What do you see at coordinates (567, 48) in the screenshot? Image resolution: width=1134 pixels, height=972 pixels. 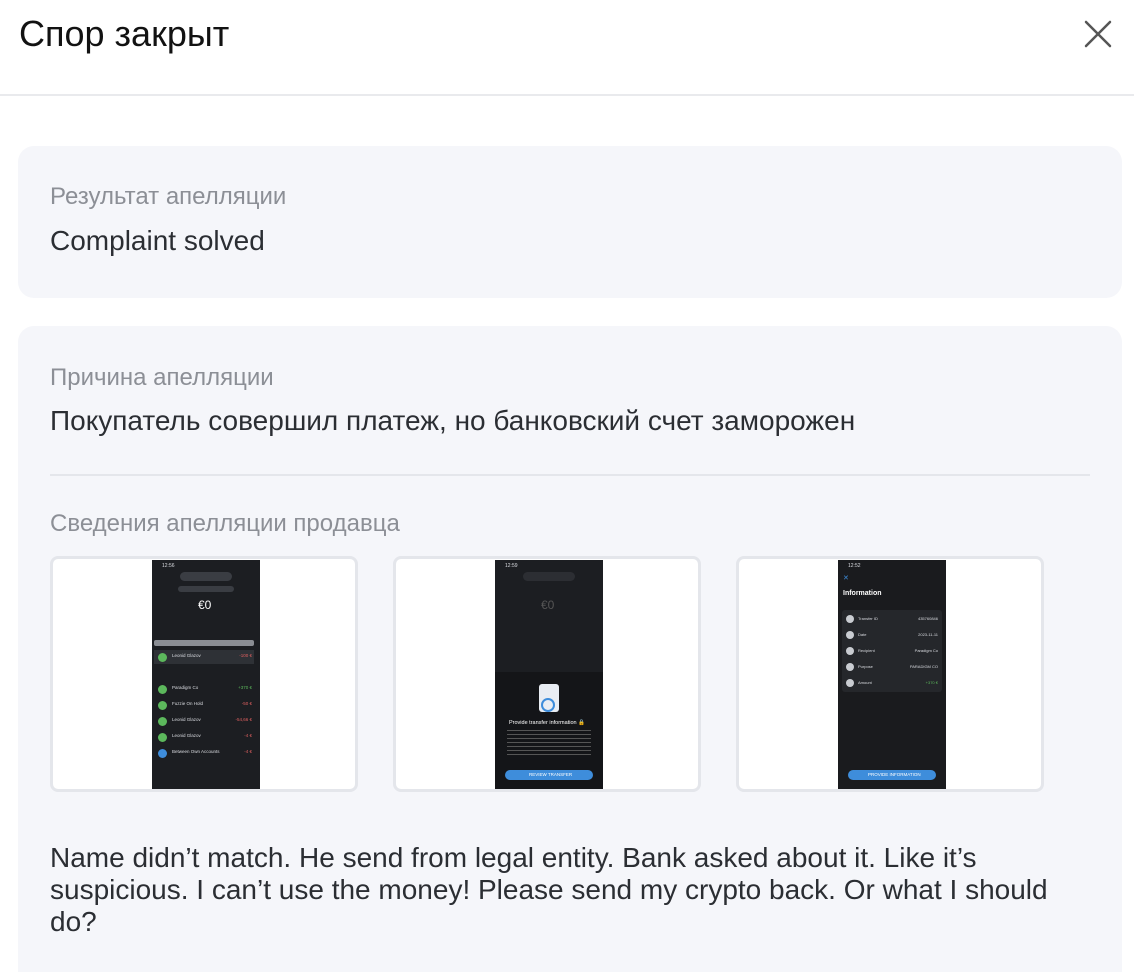 I see `modal-header: Спор закрыт` at bounding box center [567, 48].